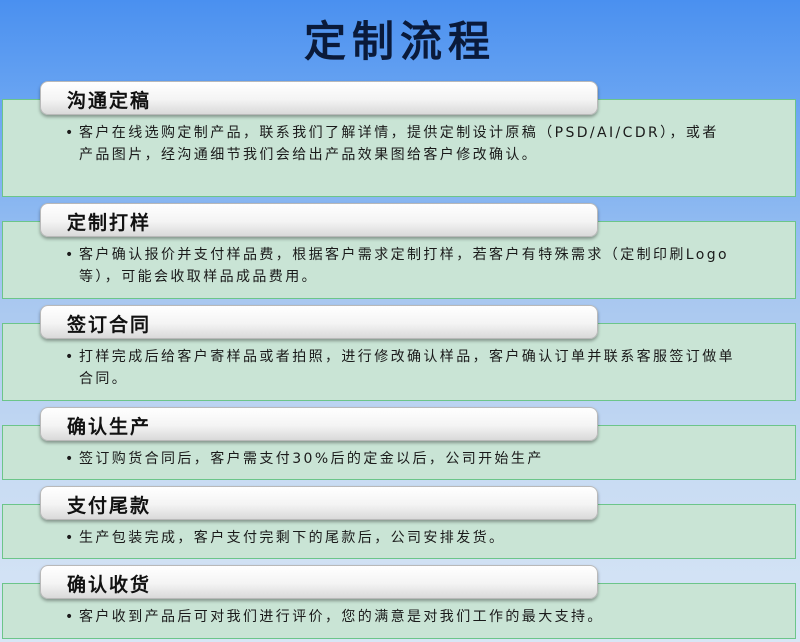 This screenshot has height=642, width=800. I want to click on step-description: • 生产包装完成，客户支付完剩下的尾款后，公司安排发货。, so click(400, 538).